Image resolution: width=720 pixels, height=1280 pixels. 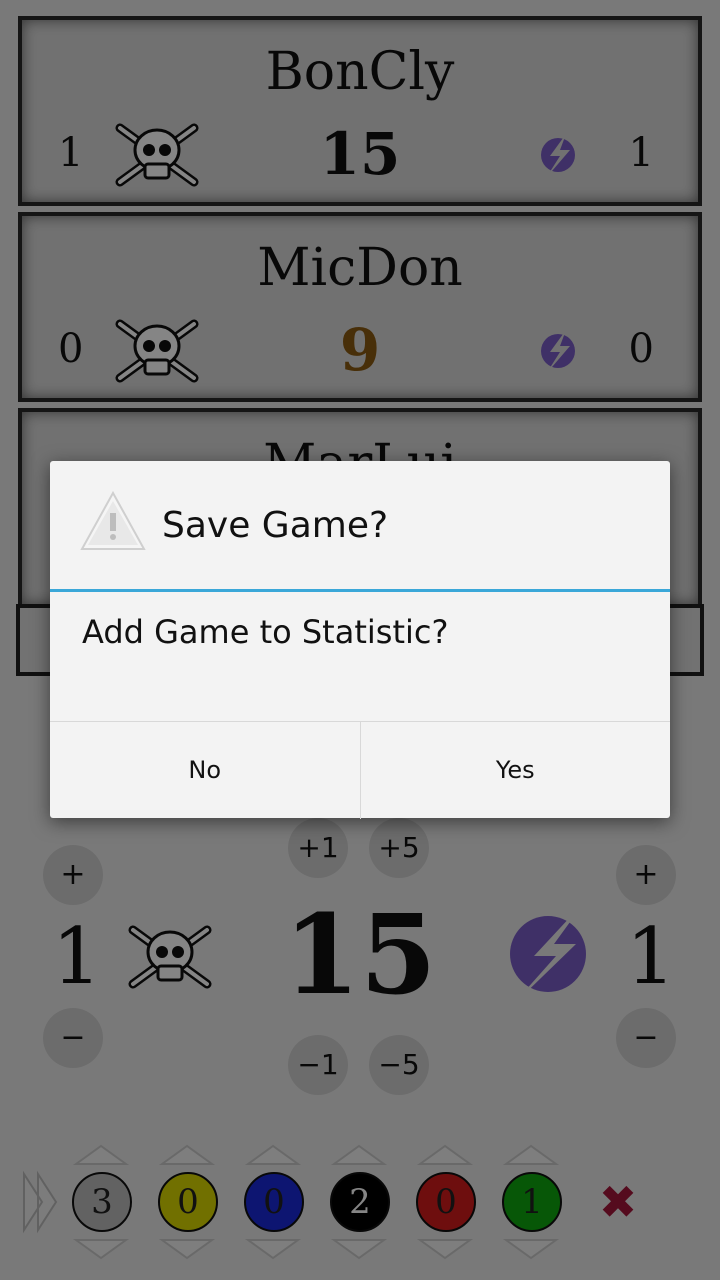 I want to click on warning-icon, so click(x=113, y=520).